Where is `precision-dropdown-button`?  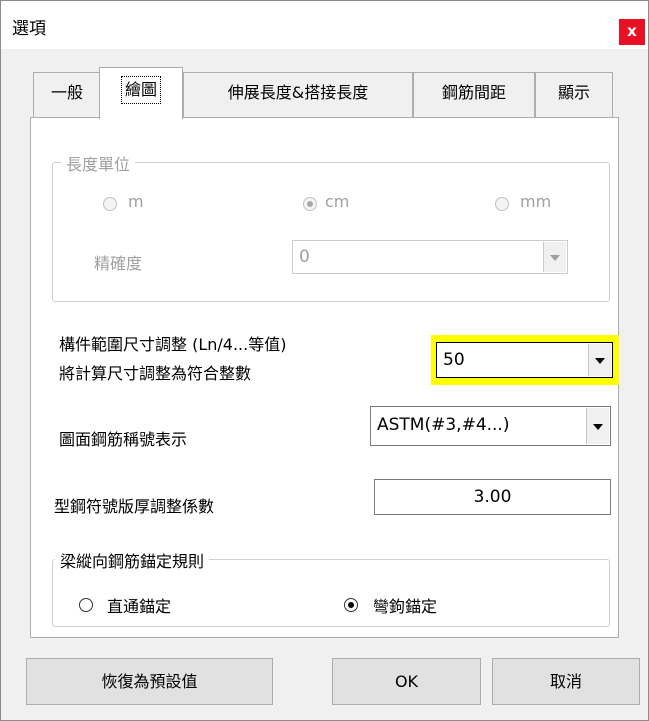
precision-dropdown-button is located at coordinates (554, 257).